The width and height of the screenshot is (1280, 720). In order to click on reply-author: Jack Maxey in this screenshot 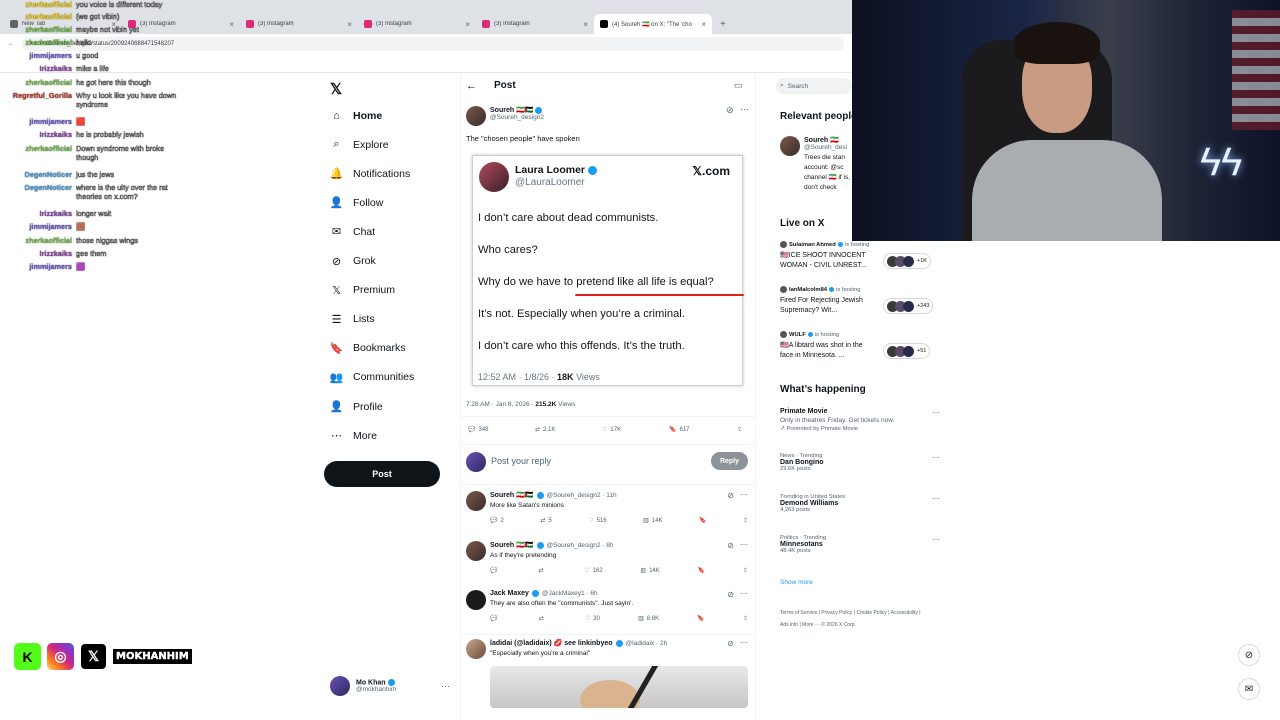, I will do `click(509, 593)`.